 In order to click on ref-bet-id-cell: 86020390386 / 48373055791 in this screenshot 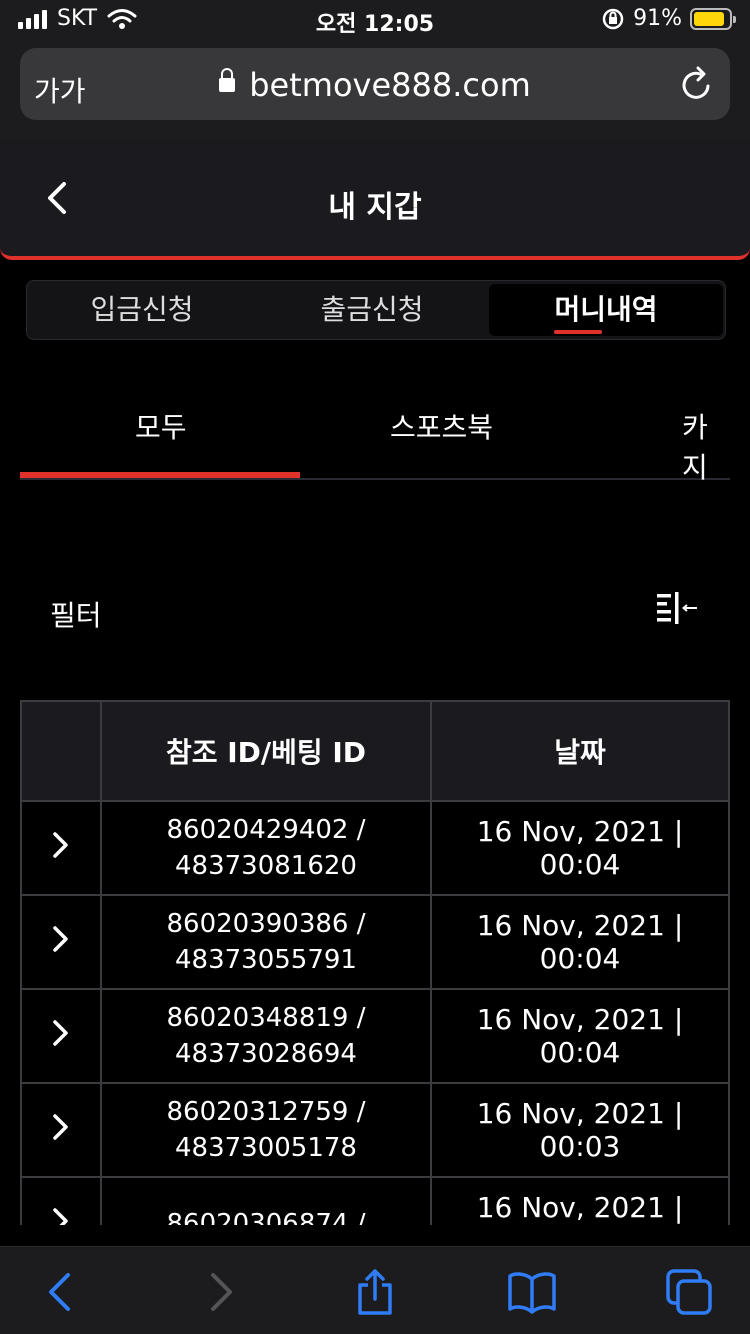, I will do `click(266, 942)`.